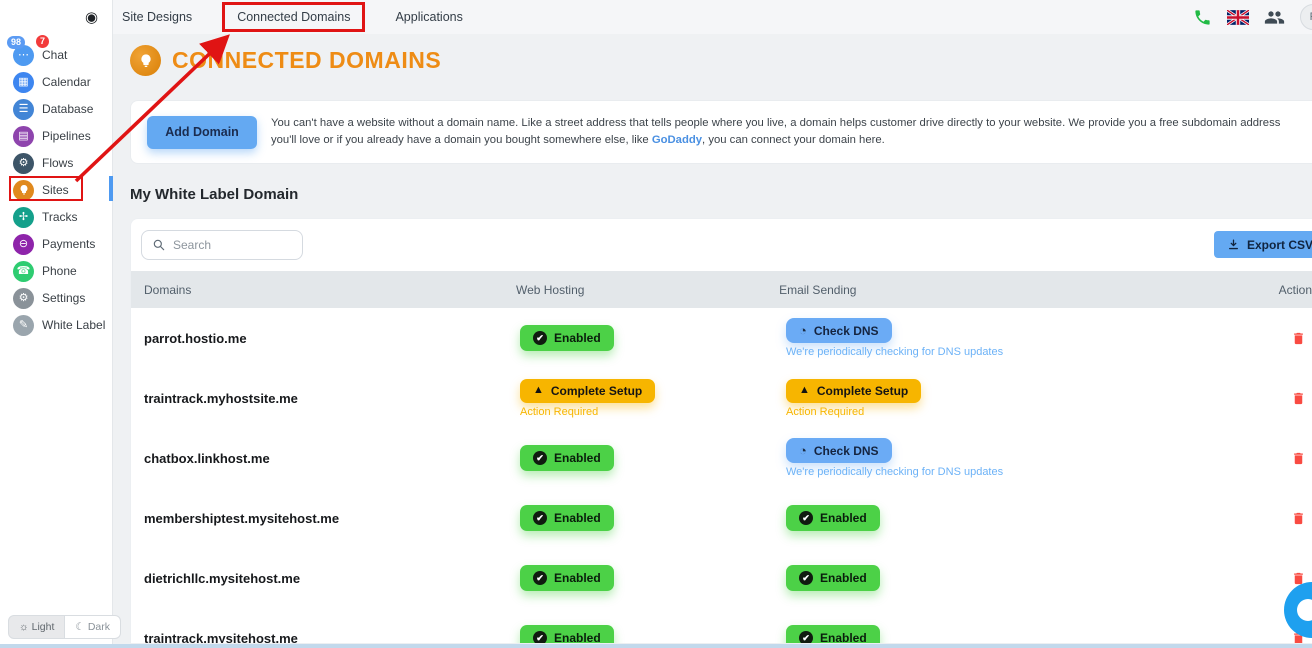  I want to click on contacts-icon, so click(1274, 17).